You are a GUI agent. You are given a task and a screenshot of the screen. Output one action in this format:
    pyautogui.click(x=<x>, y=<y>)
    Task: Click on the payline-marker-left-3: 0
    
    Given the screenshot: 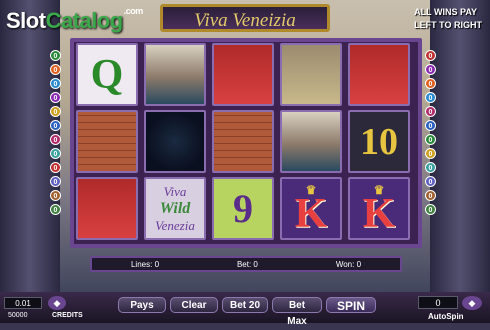 What is the action you would take?
    pyautogui.click(x=55, y=83)
    